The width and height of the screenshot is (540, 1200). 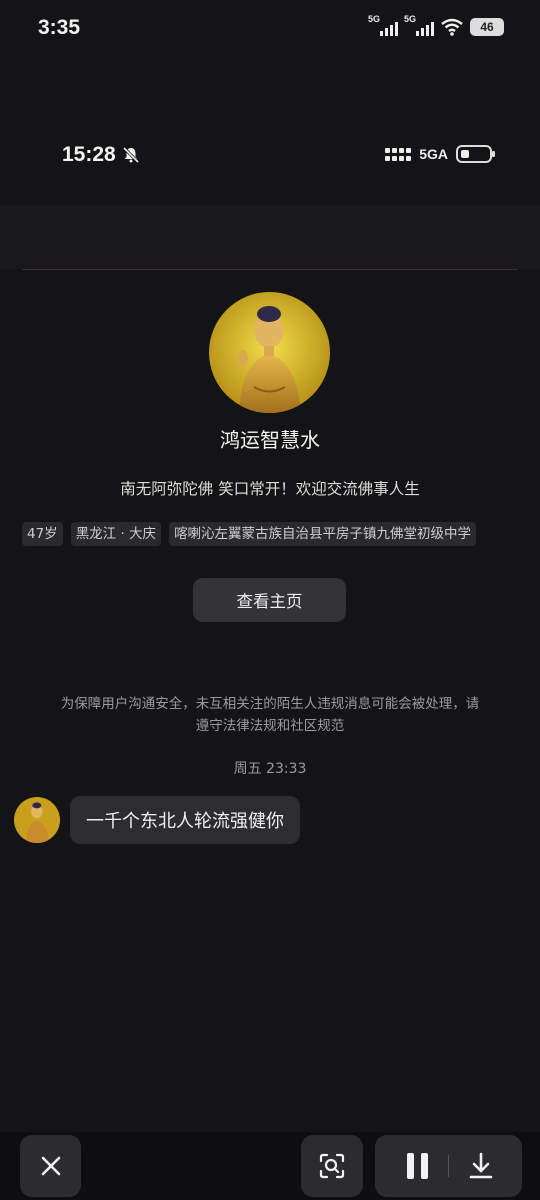 I want to click on mute-bell-icon, so click(x=130, y=155).